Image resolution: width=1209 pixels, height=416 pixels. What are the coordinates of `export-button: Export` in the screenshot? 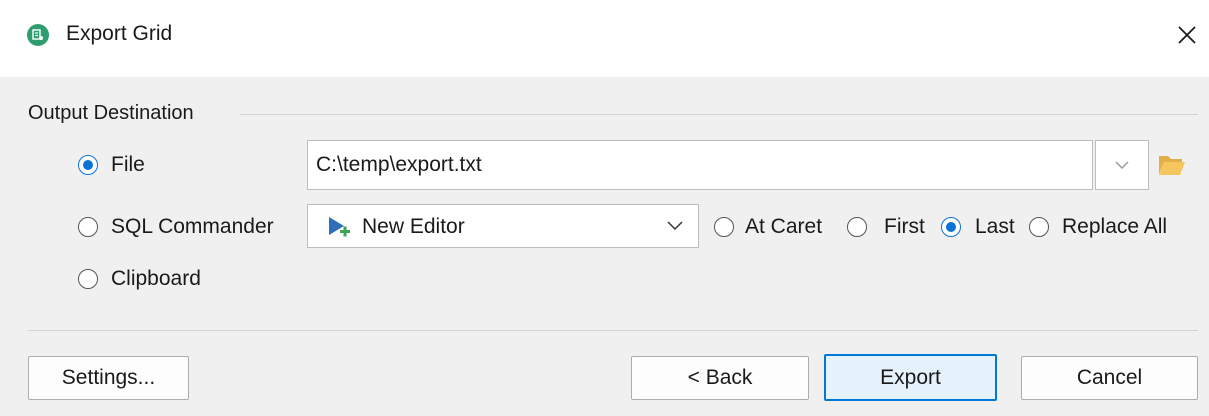 It's located at (910, 377).